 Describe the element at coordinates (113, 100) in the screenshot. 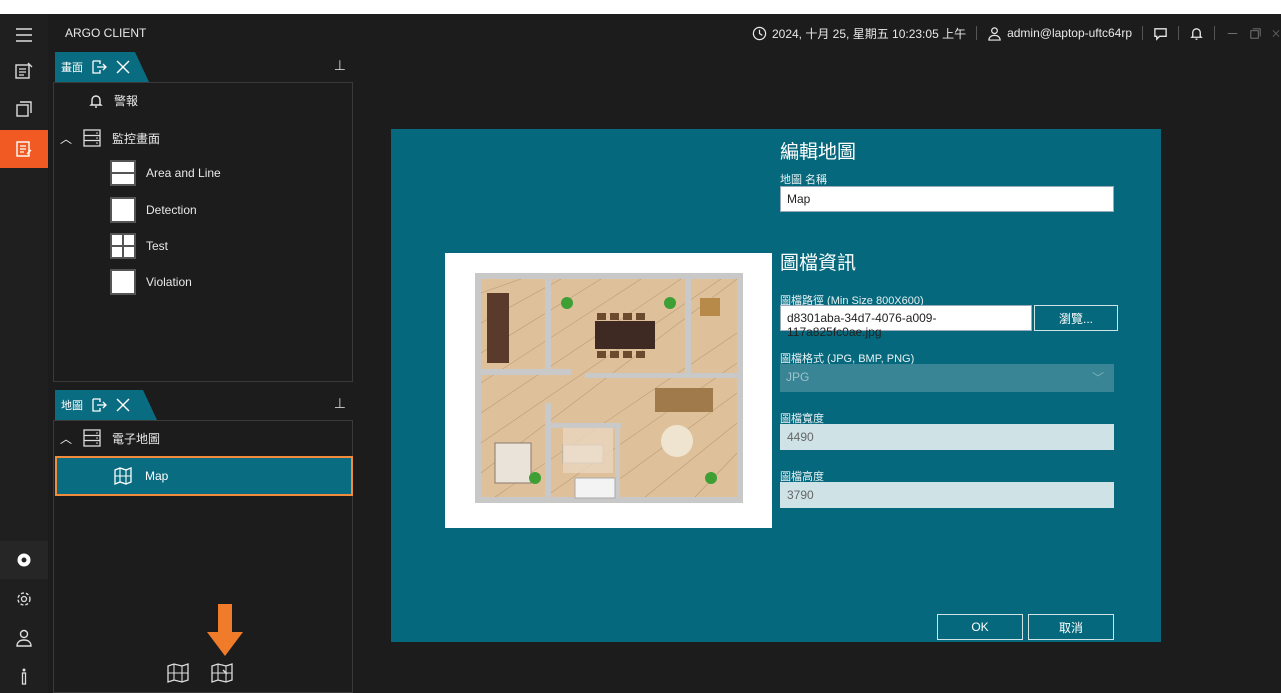

I see `tree-item-alarm: 警報` at that location.